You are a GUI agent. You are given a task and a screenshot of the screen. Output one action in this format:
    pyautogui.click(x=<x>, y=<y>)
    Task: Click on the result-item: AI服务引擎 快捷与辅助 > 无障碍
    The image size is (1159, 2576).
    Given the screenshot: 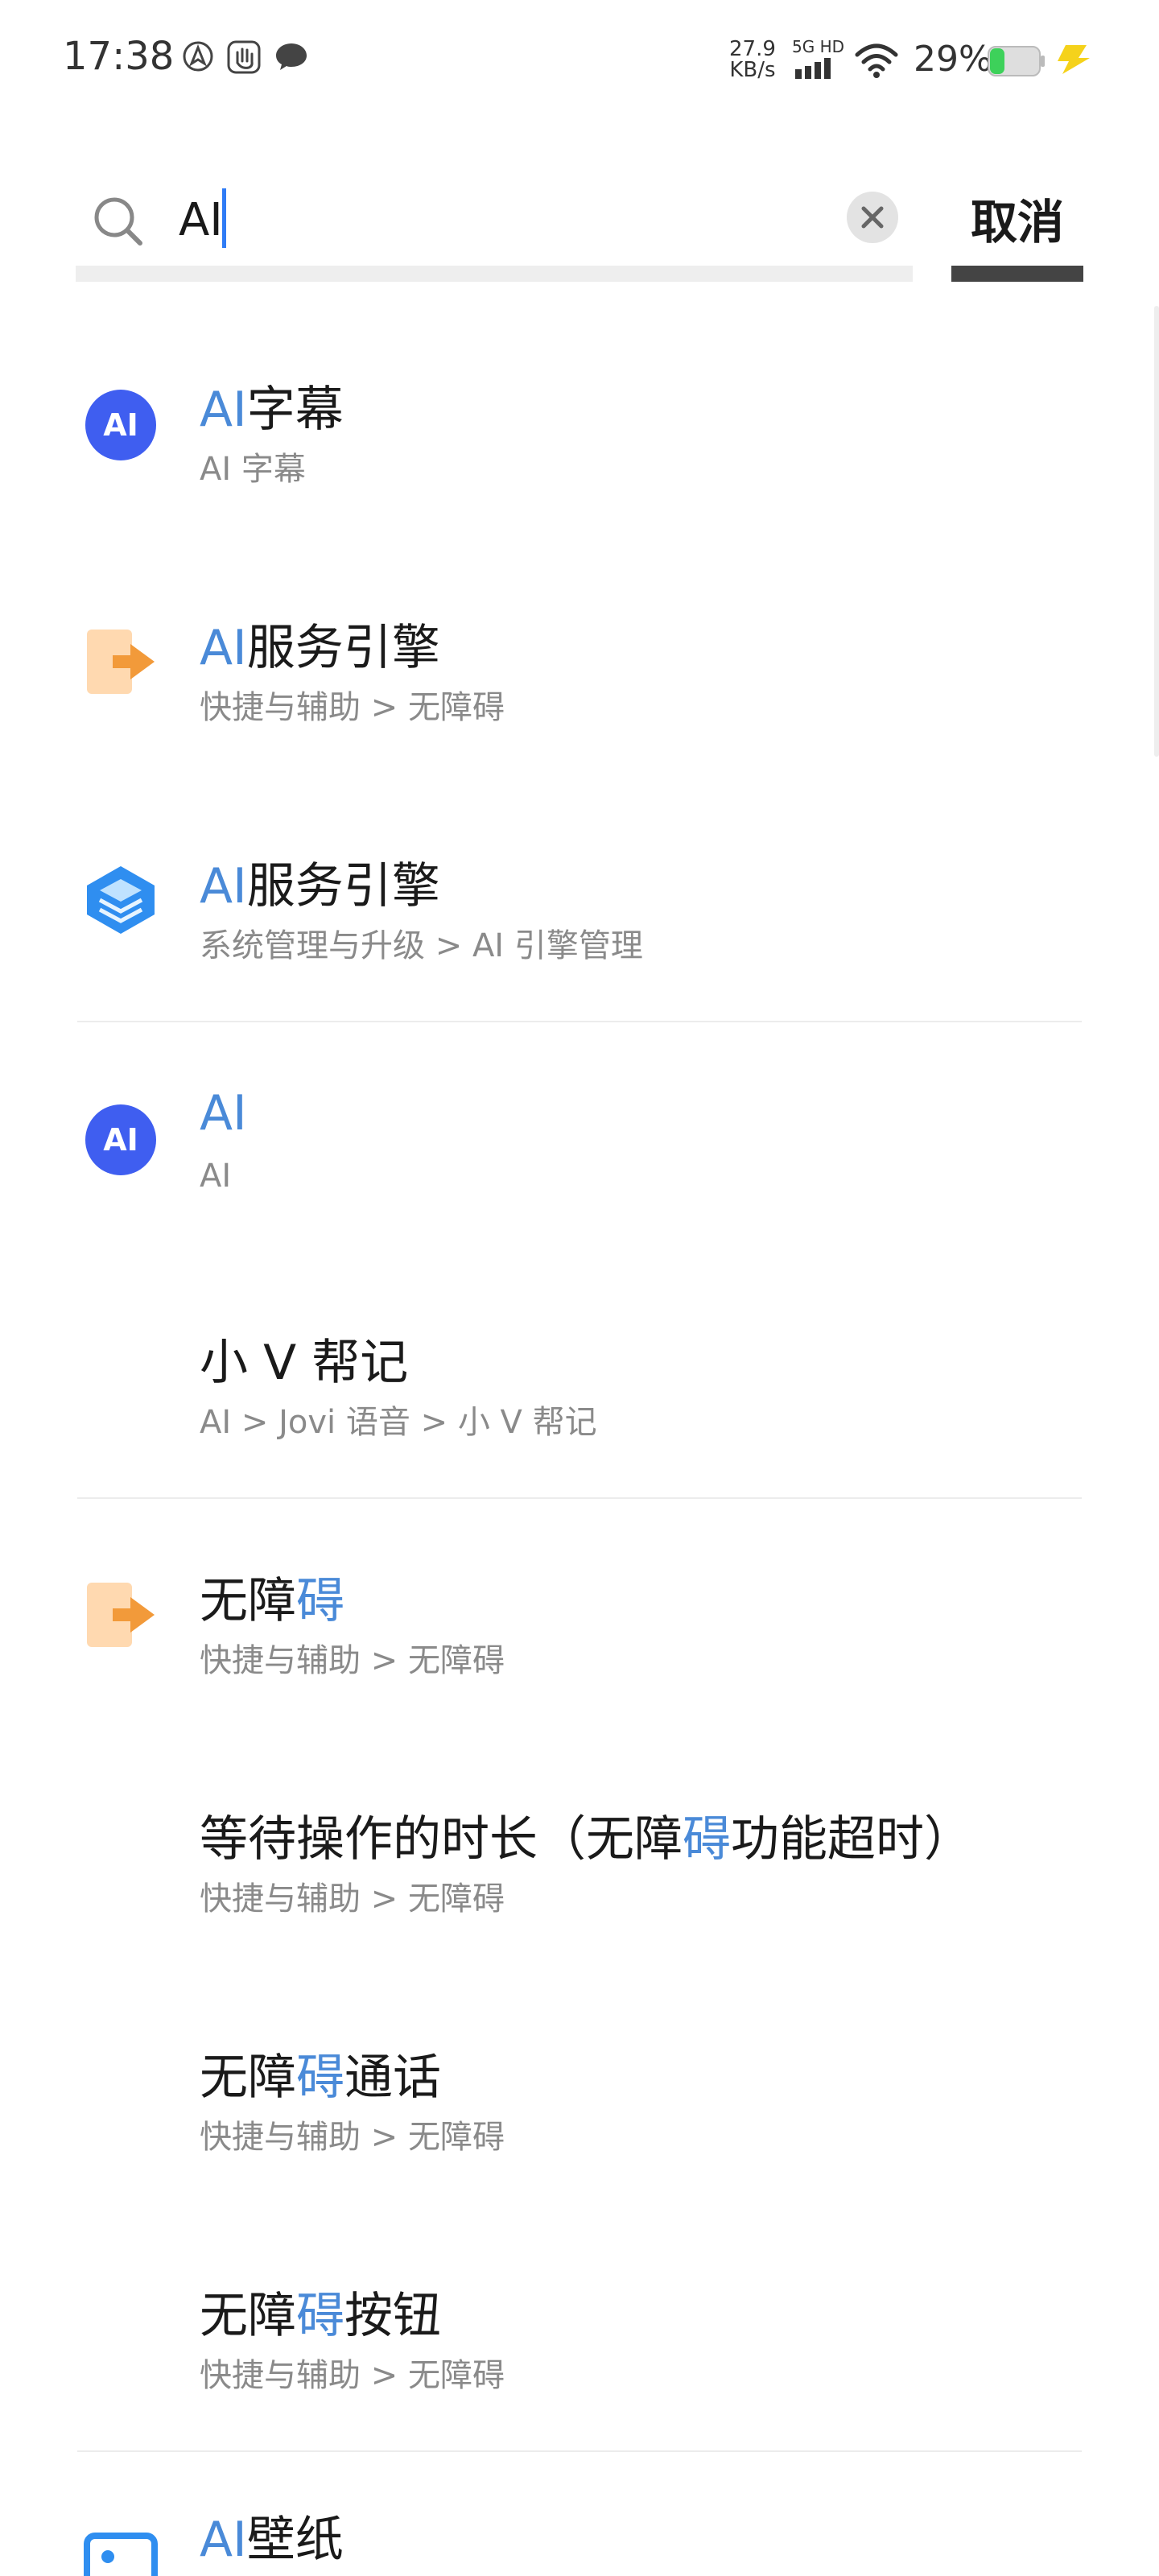 What is the action you would take?
    pyautogui.click(x=579, y=703)
    